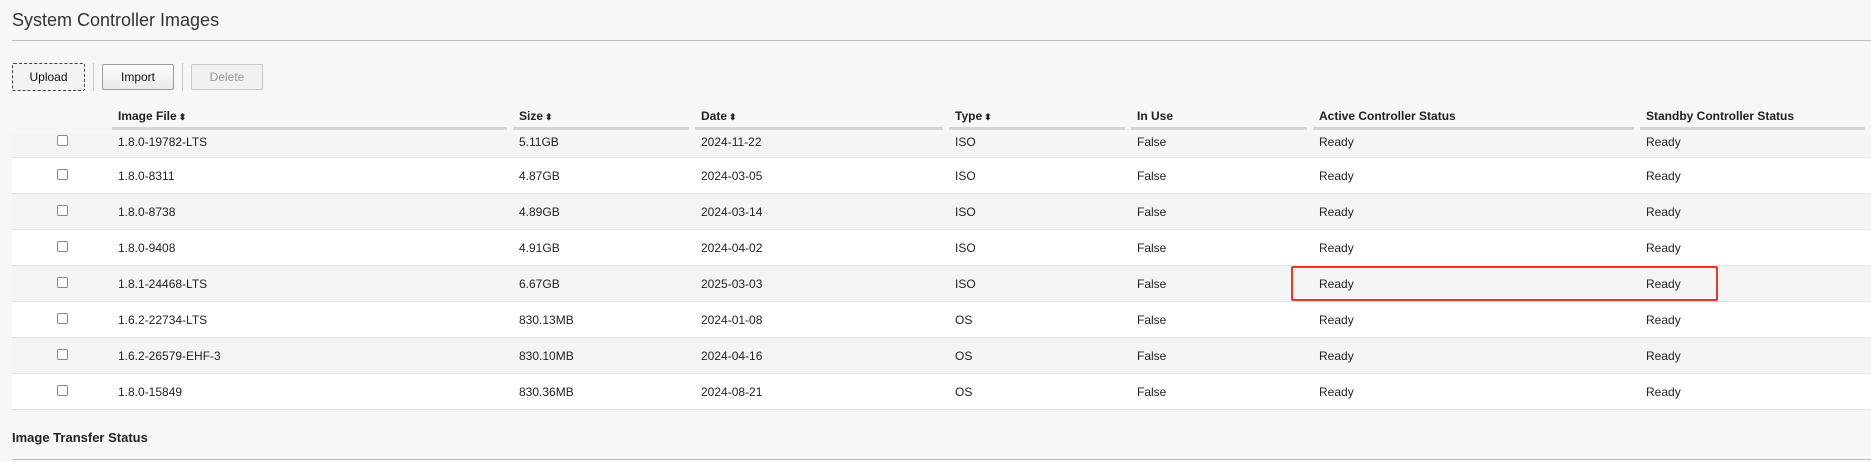 The height and width of the screenshot is (462, 1871). Describe the element at coordinates (312, 146) in the screenshot. I see `image-file-cell: 1.8.0-19782-LTS` at that location.